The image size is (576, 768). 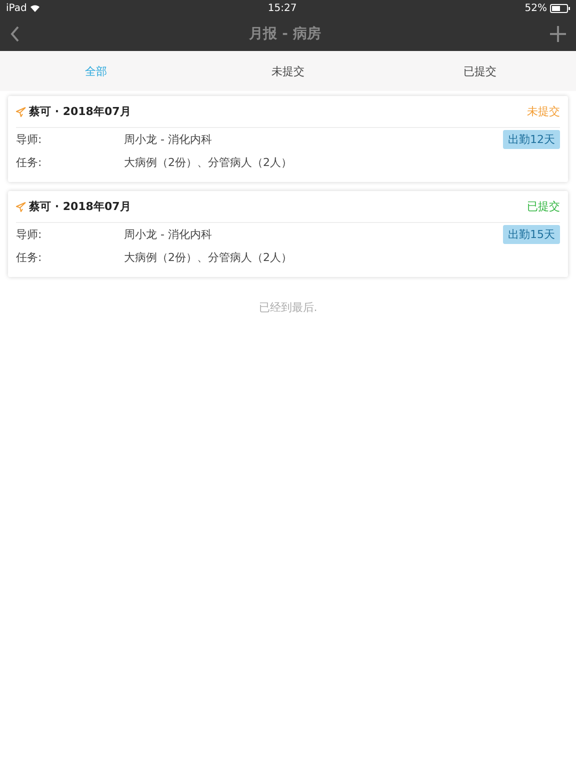 What do you see at coordinates (480, 71) in the screenshot?
I see `filter-tab: 已提交` at bounding box center [480, 71].